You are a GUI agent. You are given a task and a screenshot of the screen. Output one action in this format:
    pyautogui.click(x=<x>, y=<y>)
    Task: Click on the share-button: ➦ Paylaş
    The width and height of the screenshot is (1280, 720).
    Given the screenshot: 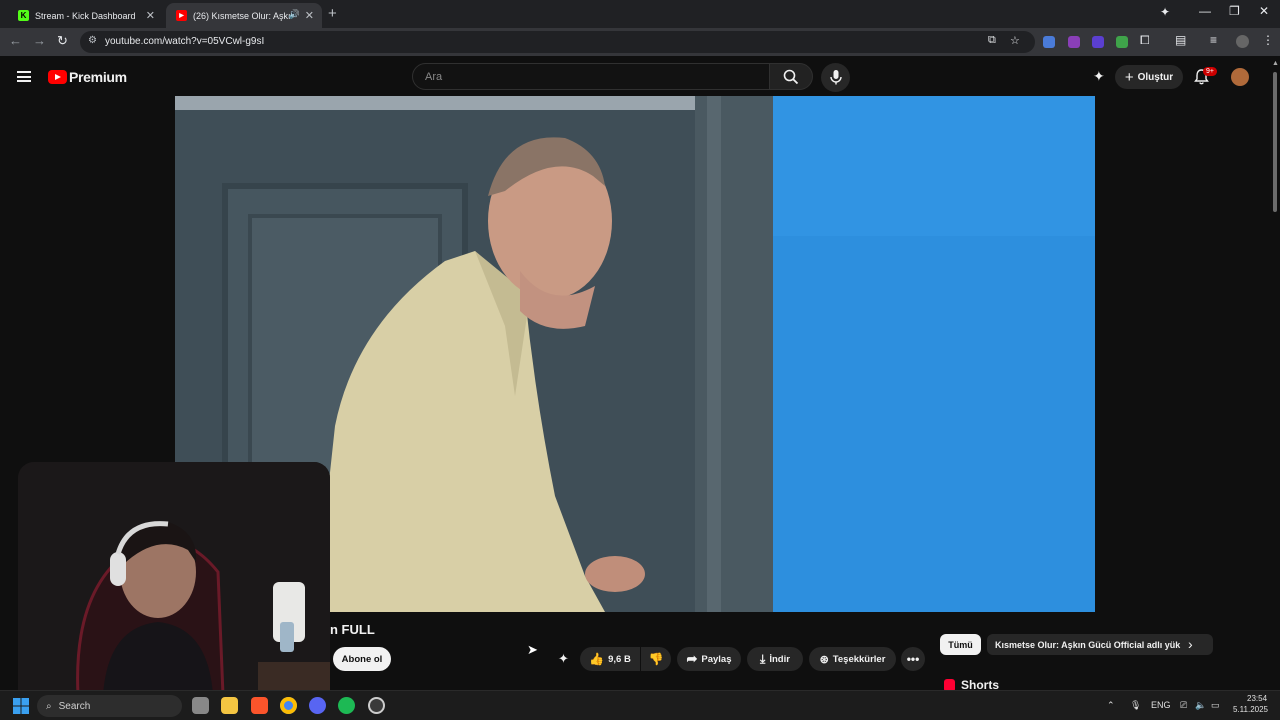 What is the action you would take?
    pyautogui.click(x=709, y=659)
    